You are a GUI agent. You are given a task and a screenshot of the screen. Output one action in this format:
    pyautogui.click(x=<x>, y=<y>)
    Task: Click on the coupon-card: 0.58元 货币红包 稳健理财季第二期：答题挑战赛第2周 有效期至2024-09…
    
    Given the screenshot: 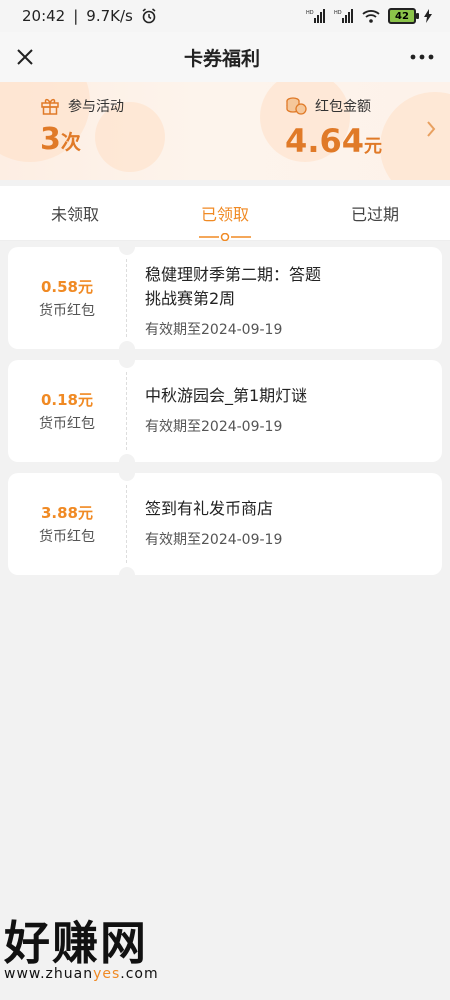 What is the action you would take?
    pyautogui.click(x=225, y=298)
    